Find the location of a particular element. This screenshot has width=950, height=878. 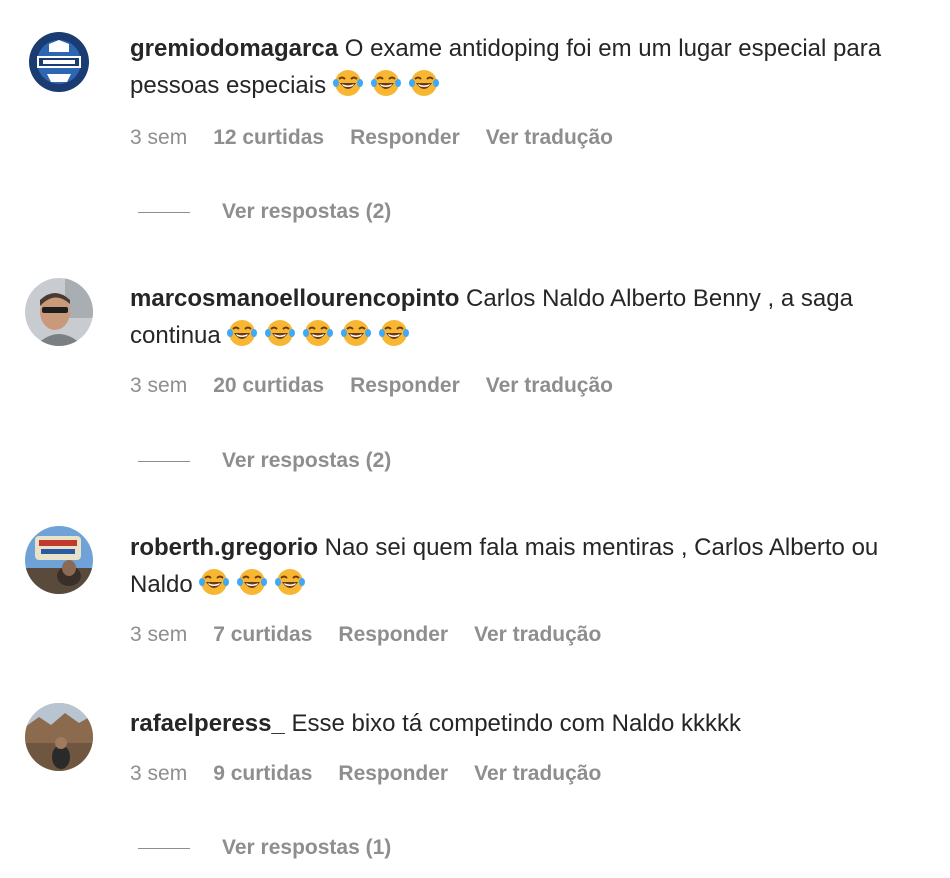

view-replies-label: Ver respostas (1) is located at coordinates (307, 847).